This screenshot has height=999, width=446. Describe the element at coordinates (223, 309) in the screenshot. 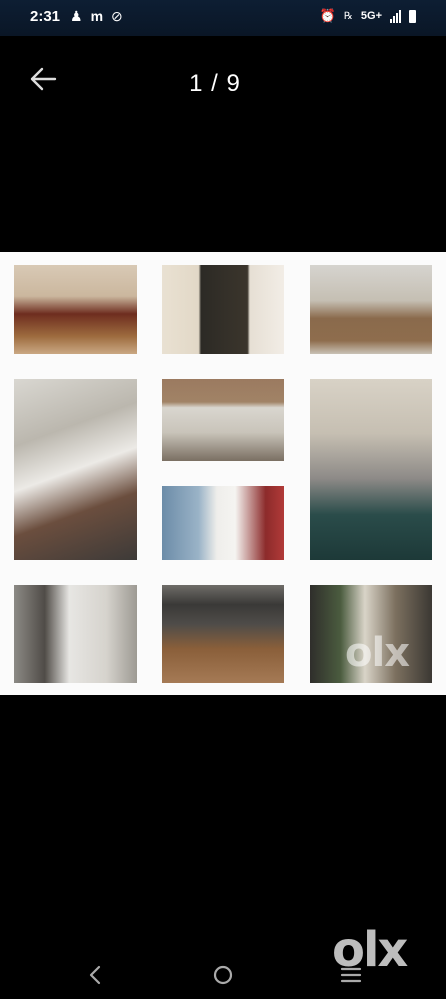

I see `photo-tile-doorway` at that location.